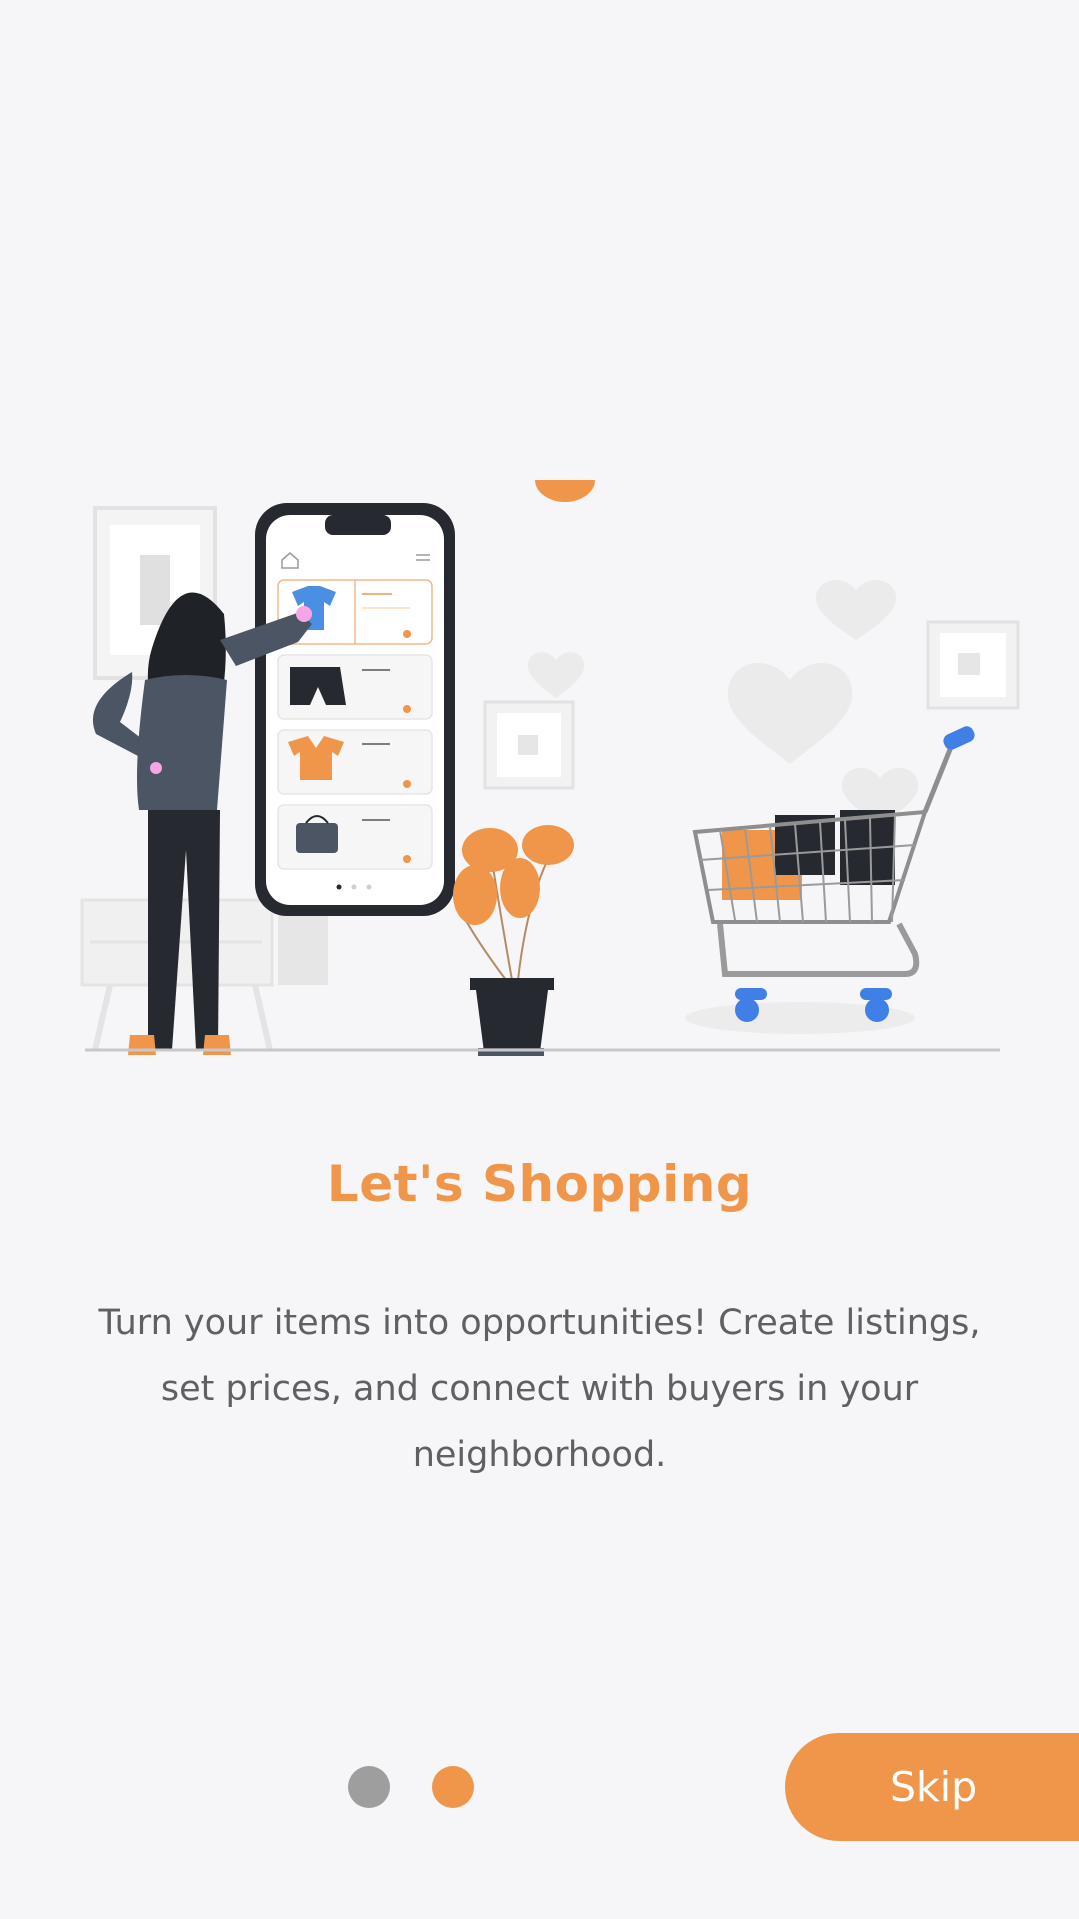  Describe the element at coordinates (411, 1787) in the screenshot. I see `page-indicator` at that location.